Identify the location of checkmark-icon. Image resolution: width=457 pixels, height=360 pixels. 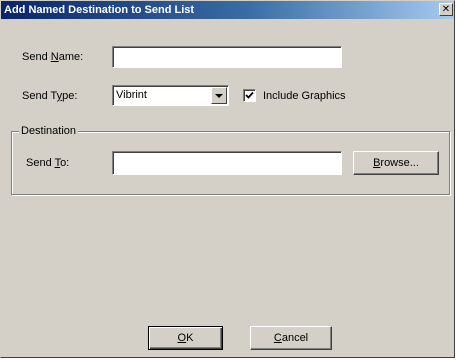
(249, 95).